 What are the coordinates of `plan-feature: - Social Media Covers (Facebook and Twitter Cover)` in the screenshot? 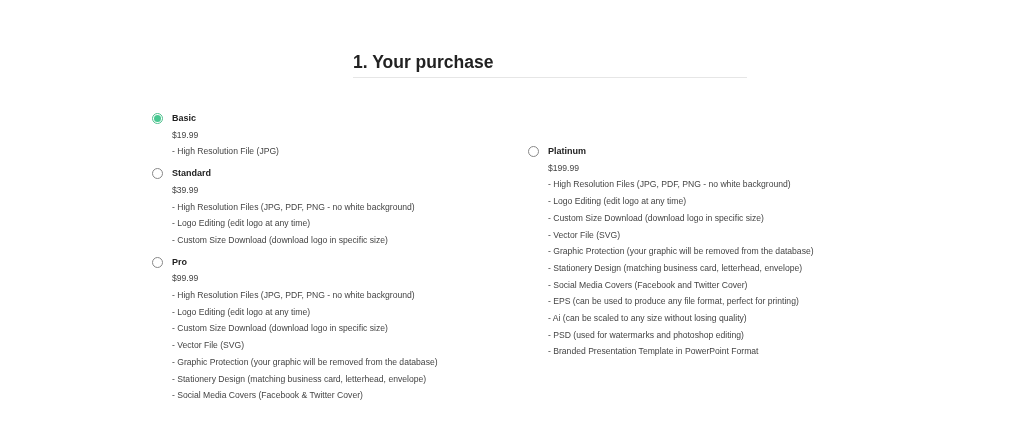 It's located at (648, 285).